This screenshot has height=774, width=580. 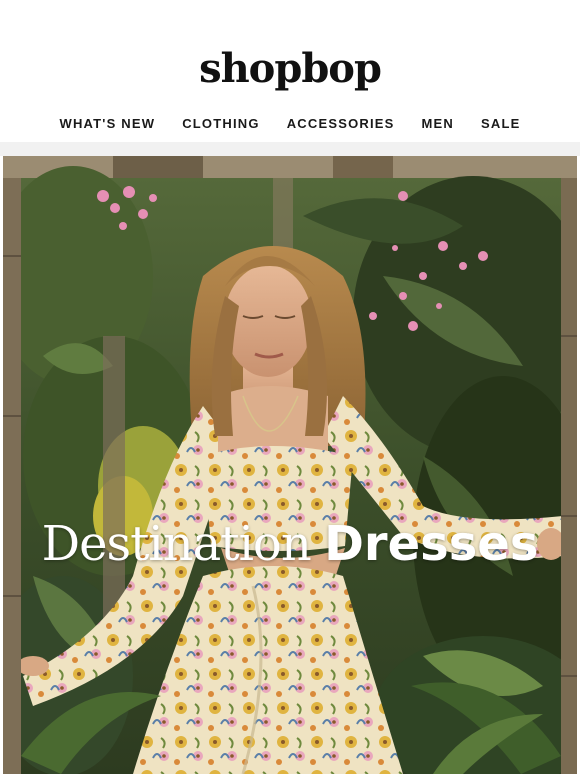 I want to click on nav-item-men: MEN, so click(x=438, y=124).